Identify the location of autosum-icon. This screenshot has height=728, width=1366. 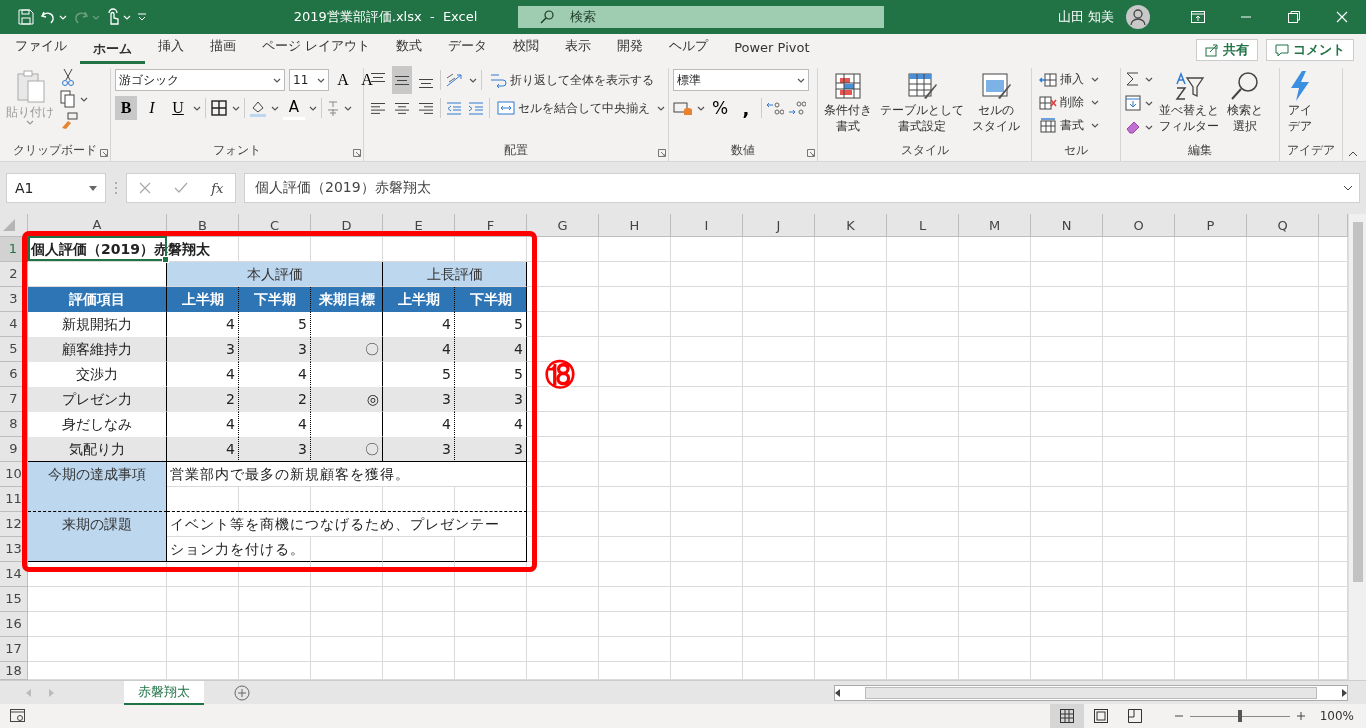
(1133, 79).